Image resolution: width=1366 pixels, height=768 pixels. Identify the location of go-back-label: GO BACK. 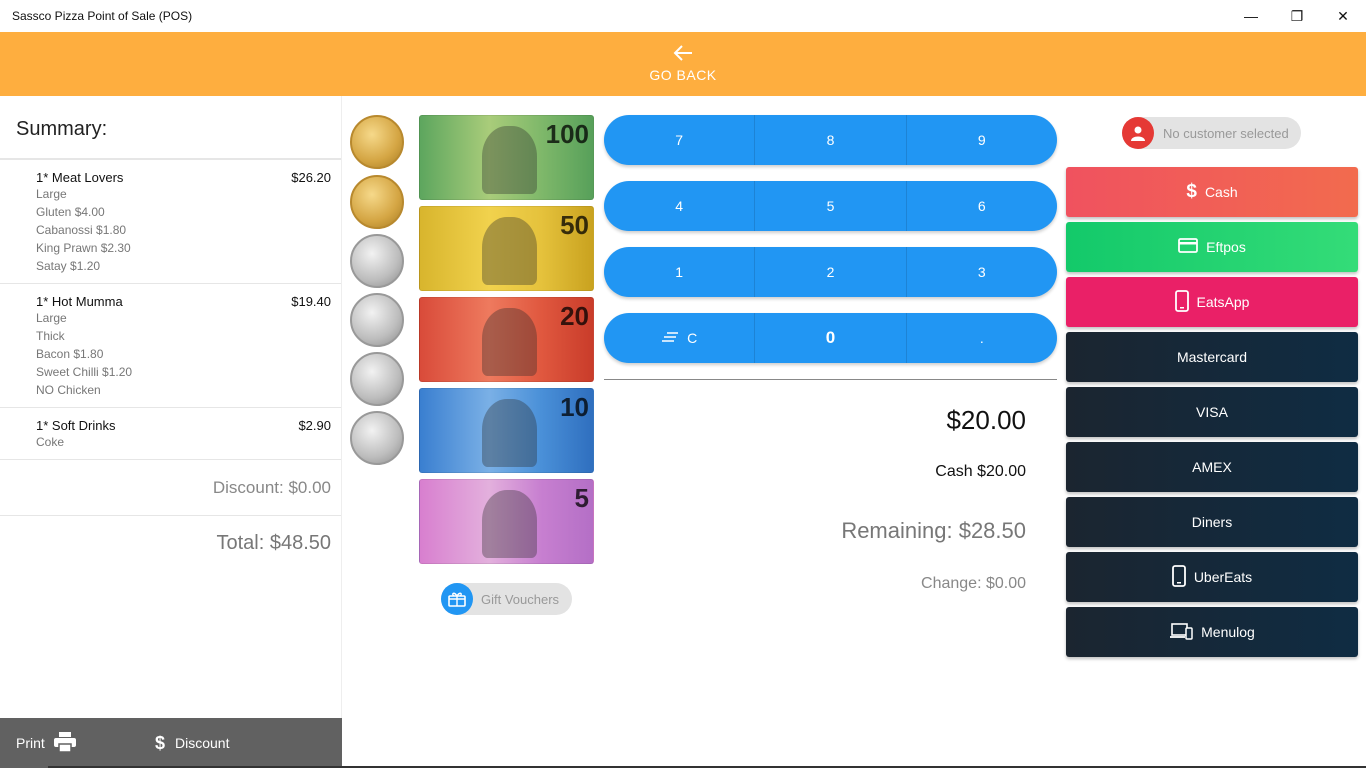
(683, 75).